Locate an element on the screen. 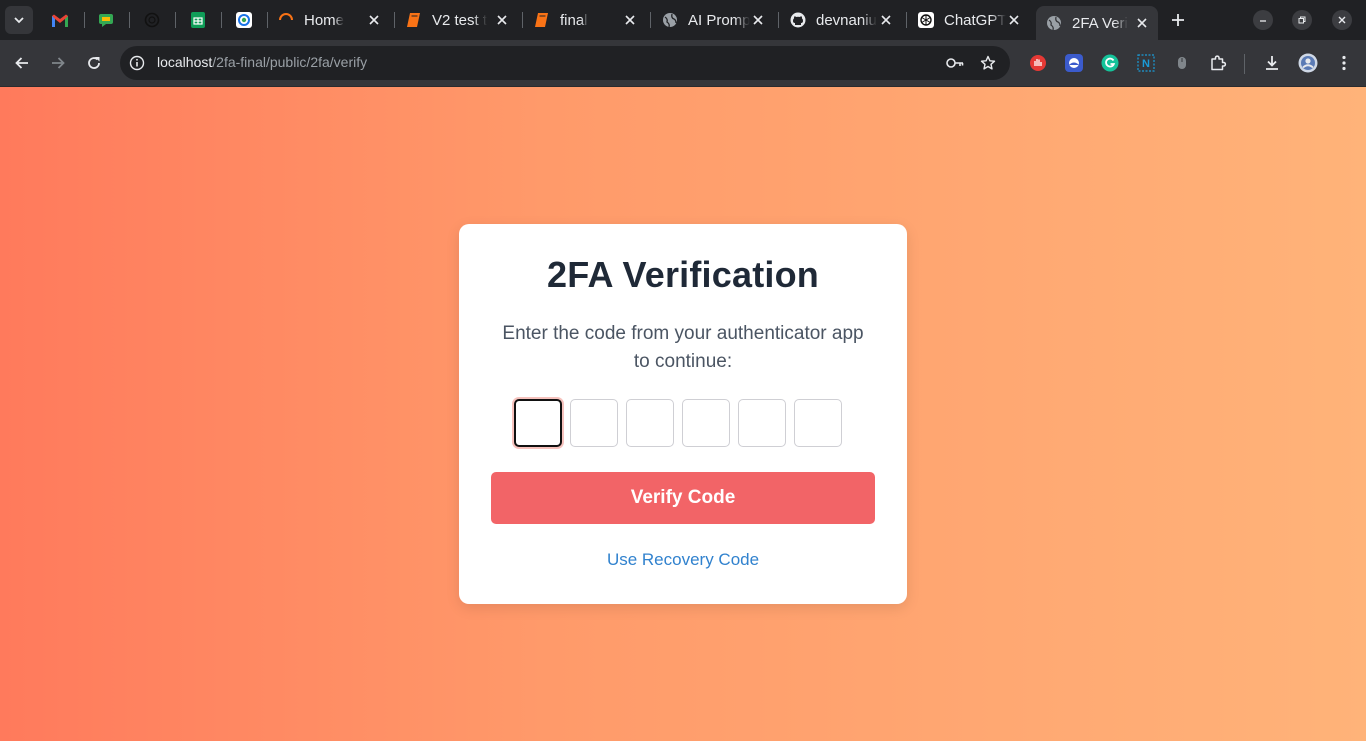 The height and width of the screenshot is (741, 1366). use-recovery-code-link: Use Recovery Code is located at coordinates (683, 560).